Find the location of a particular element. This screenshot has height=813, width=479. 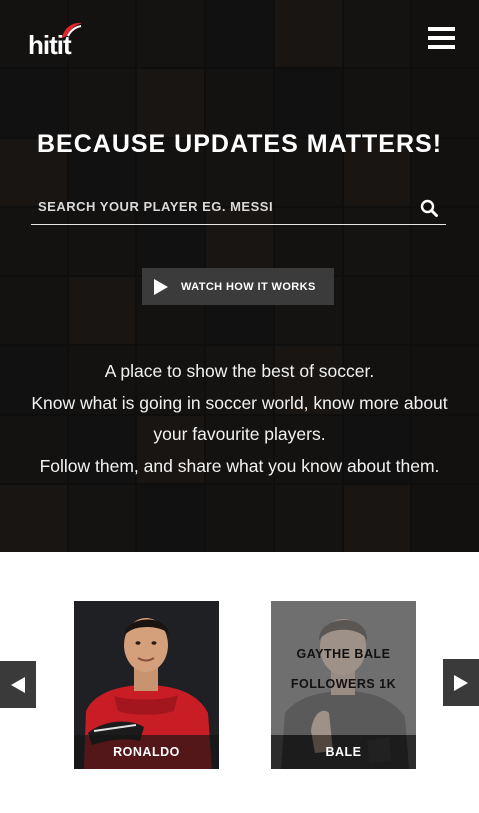

player-followers-count: FOLLOWERS 1K is located at coordinates (343, 684).